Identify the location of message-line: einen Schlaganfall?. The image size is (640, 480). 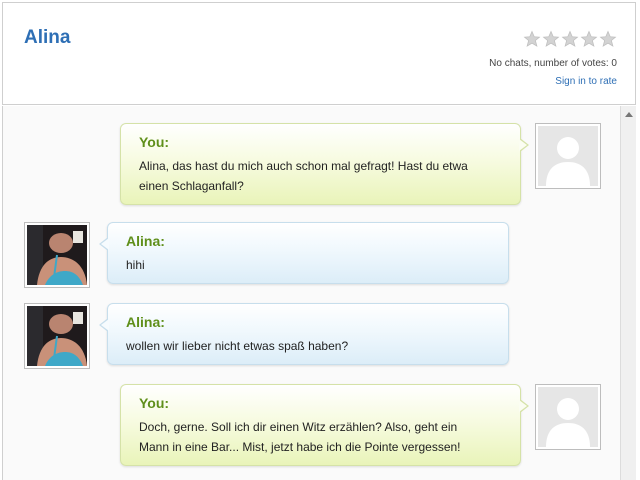
(191, 186).